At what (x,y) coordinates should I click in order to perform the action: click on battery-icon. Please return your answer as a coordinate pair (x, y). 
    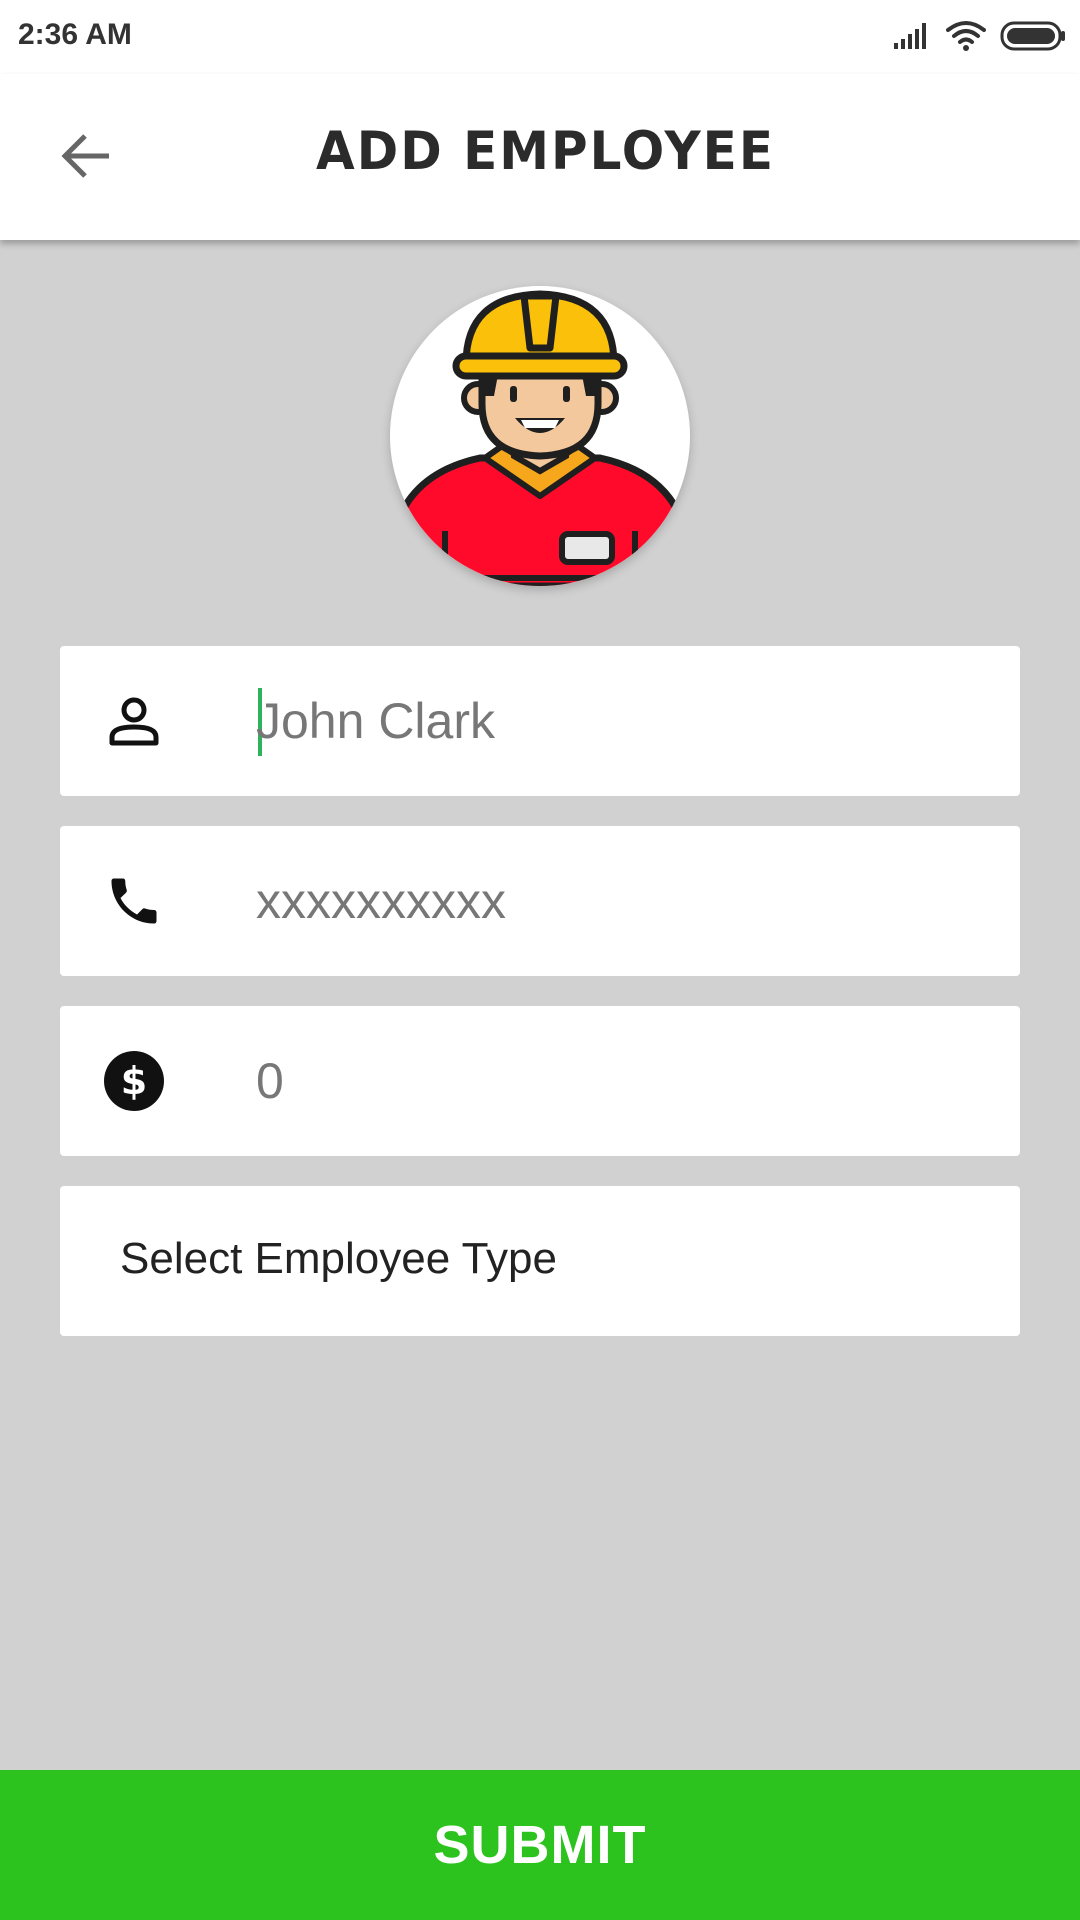
    Looking at the image, I should click on (1032, 36).